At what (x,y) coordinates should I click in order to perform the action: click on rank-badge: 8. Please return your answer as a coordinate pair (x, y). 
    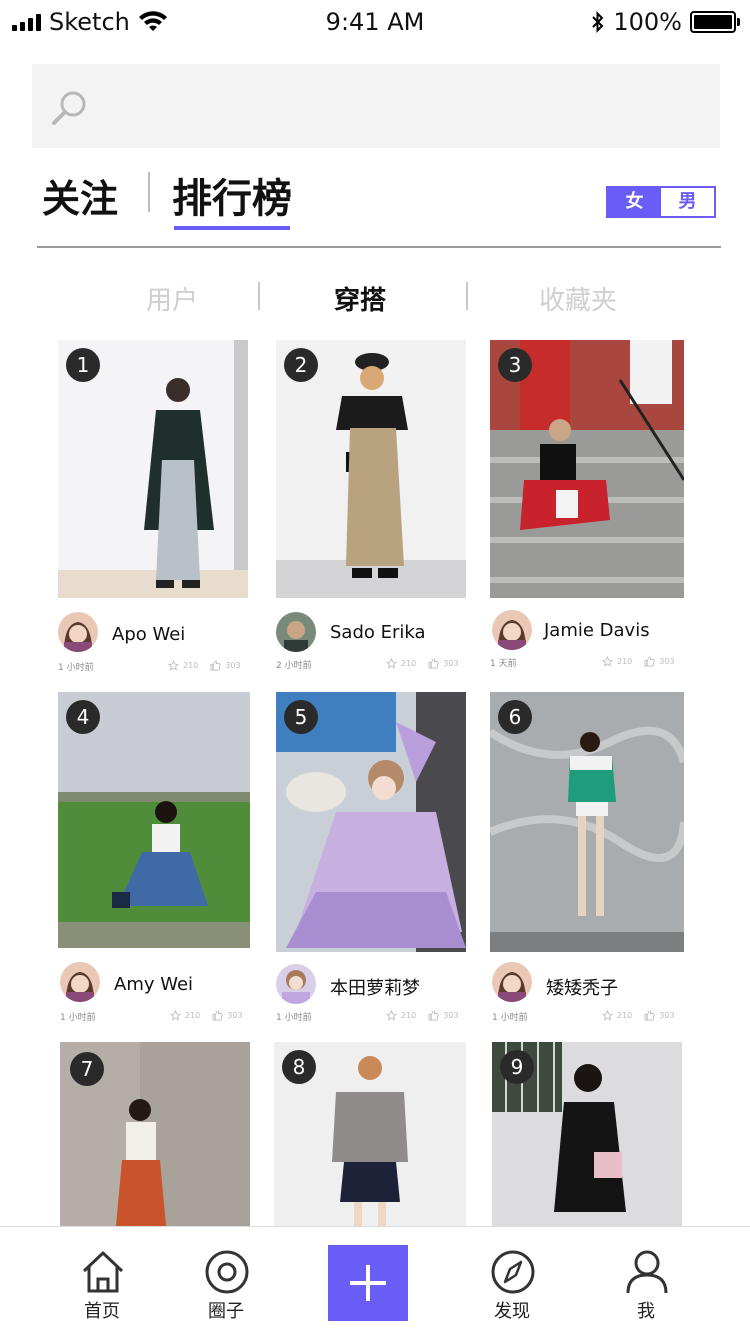
    Looking at the image, I should click on (299, 1067).